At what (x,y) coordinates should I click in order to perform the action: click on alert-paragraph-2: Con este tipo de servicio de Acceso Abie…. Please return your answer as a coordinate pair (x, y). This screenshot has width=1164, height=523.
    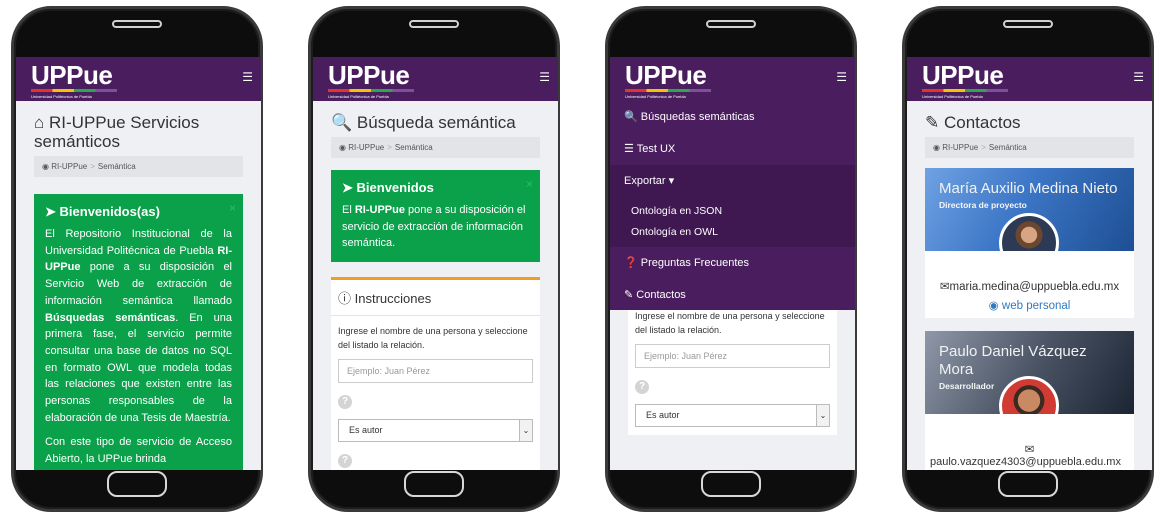
    Looking at the image, I should click on (138, 451).